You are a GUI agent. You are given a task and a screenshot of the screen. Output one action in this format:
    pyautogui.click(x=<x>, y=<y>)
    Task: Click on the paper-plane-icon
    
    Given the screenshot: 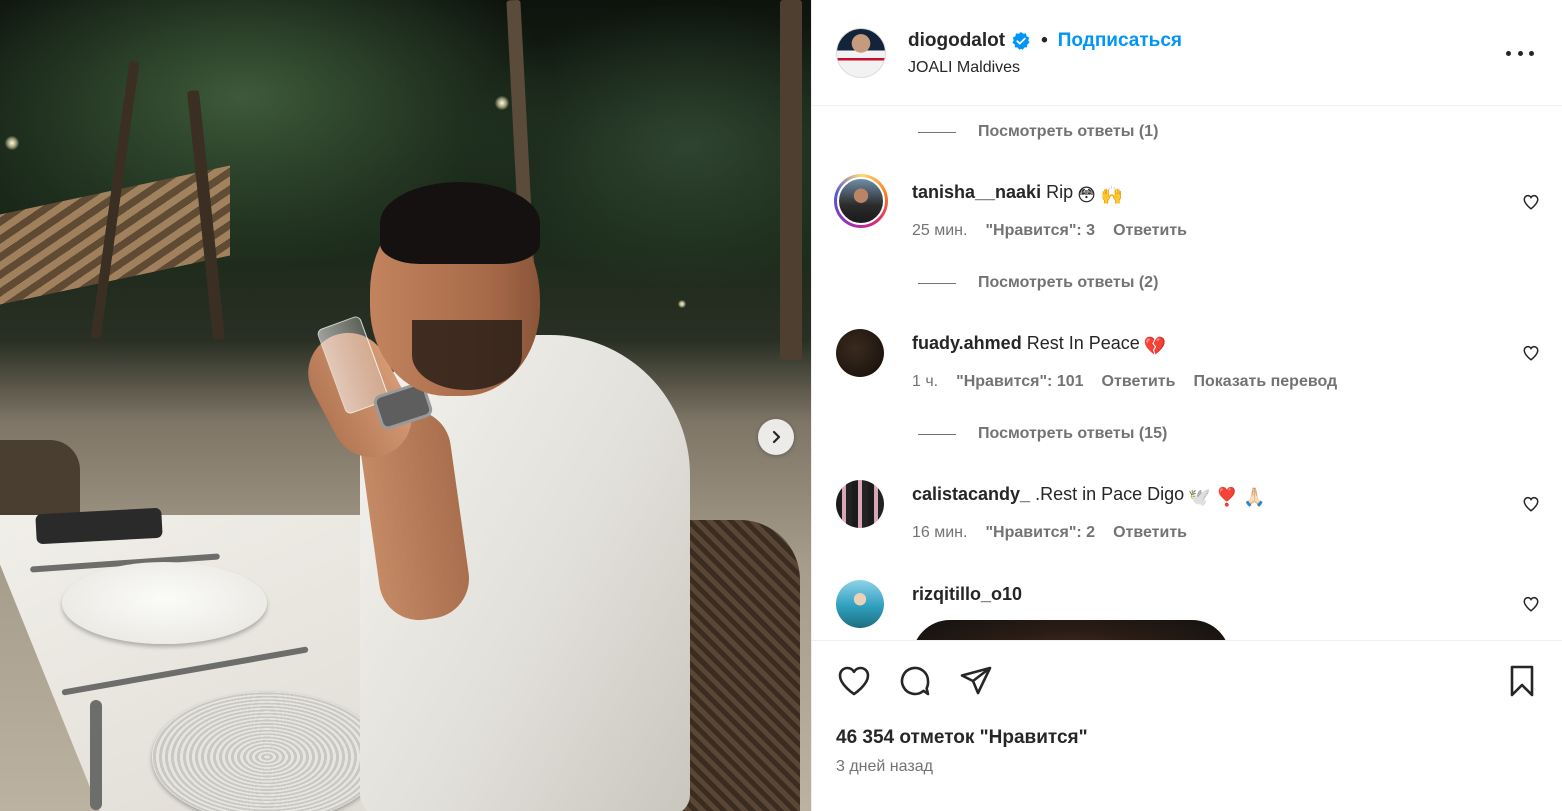 What is the action you would take?
    pyautogui.click(x=976, y=681)
    